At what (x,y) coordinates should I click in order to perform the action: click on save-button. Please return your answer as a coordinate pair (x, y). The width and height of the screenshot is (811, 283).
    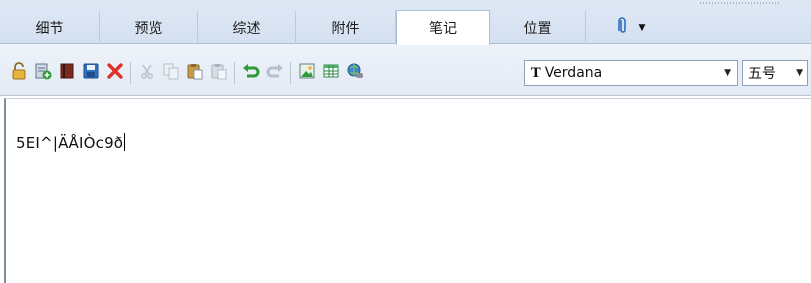
    Looking at the image, I should click on (91, 73).